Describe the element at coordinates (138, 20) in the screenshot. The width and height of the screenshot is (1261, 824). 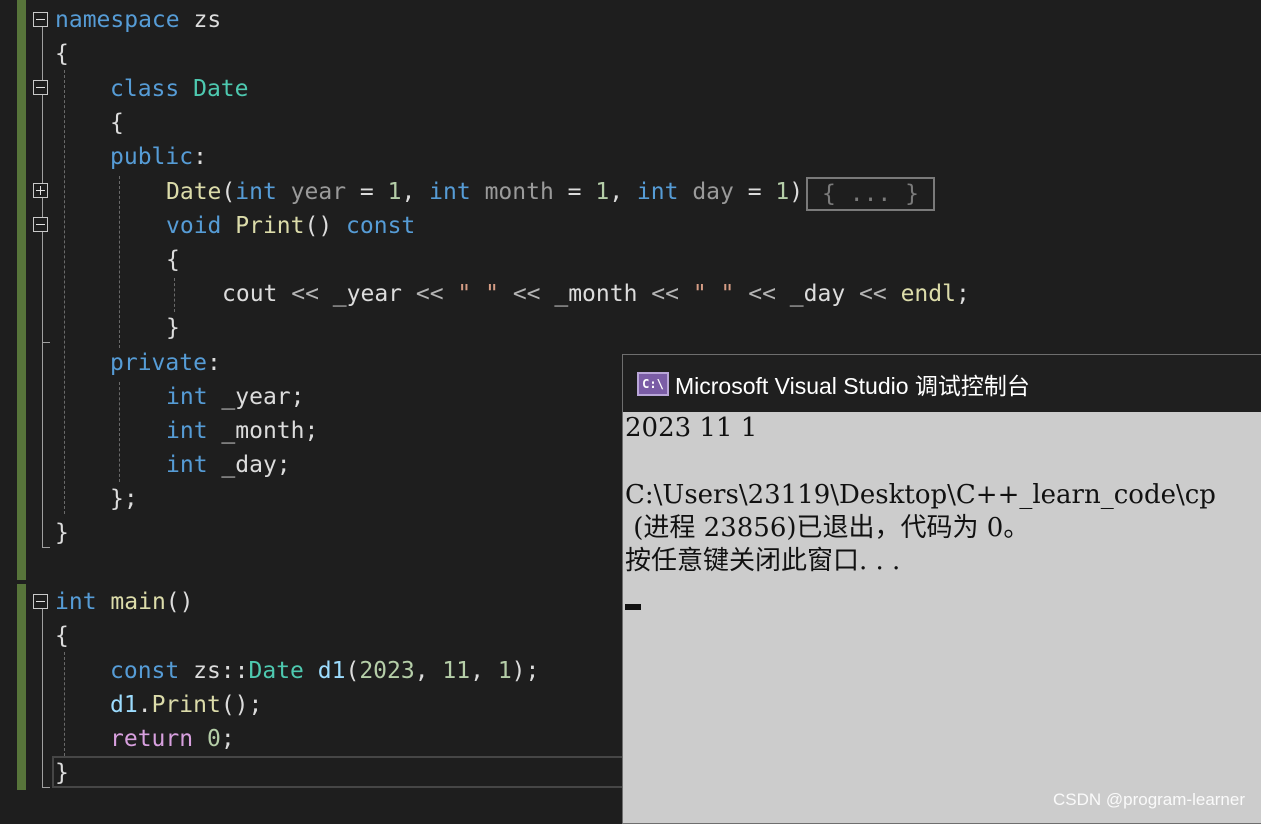
I see `code-line: namespace zs` at that location.